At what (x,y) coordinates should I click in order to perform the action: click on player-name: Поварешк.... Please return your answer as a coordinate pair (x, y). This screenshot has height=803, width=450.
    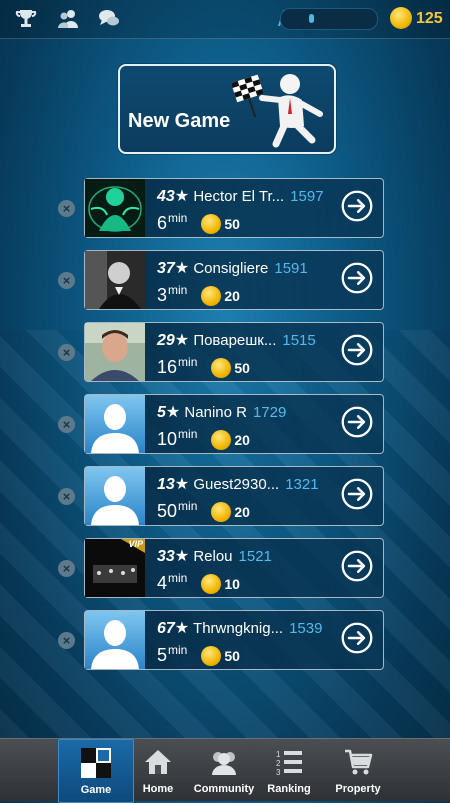
    Looking at the image, I should click on (235, 340).